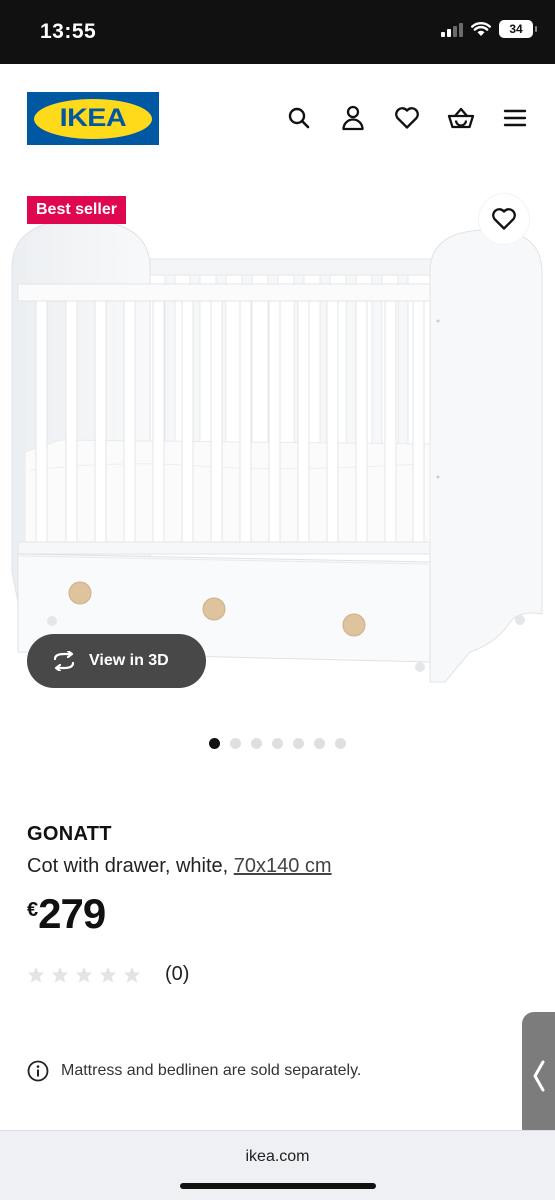  I want to click on rotate-3d-icon, so click(64, 661).